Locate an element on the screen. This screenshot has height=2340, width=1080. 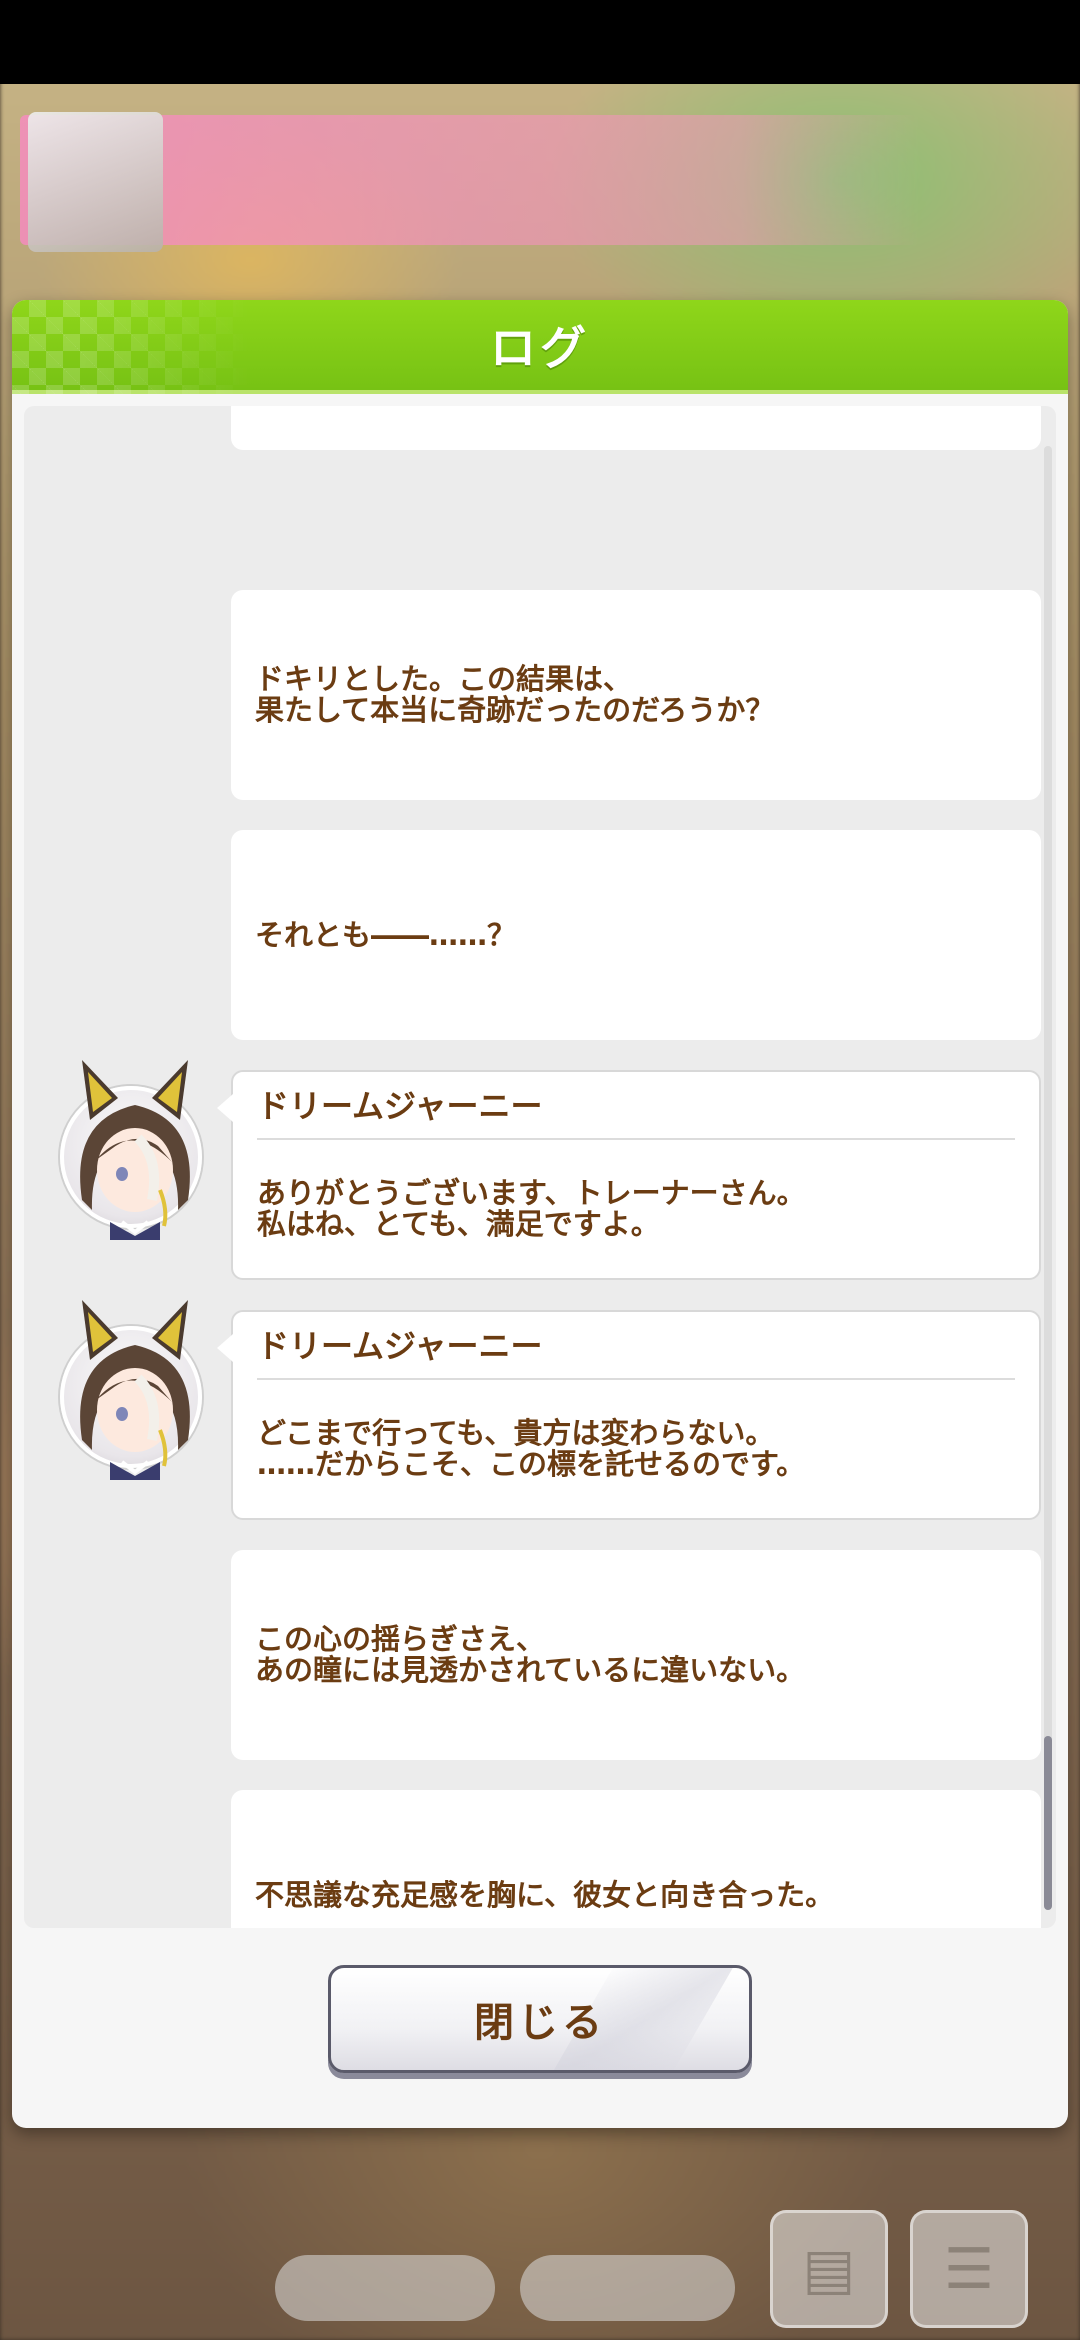
close-button: 閉じる is located at coordinates (540, 2019).